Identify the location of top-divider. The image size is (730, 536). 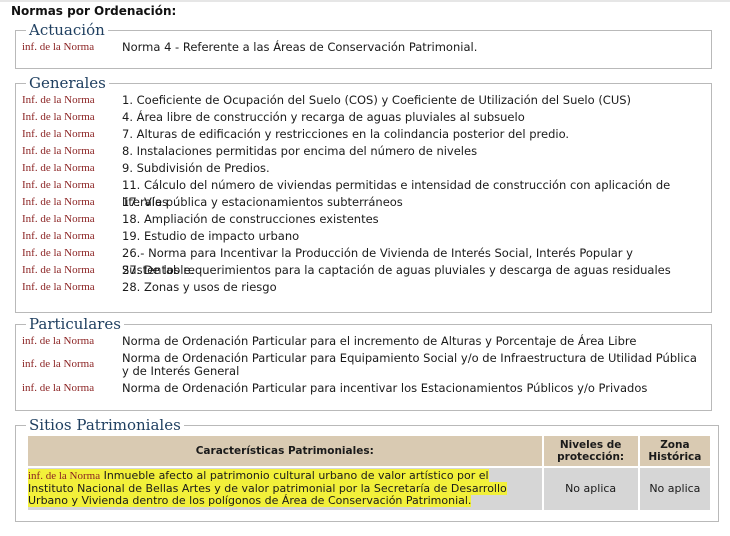
(365, 1).